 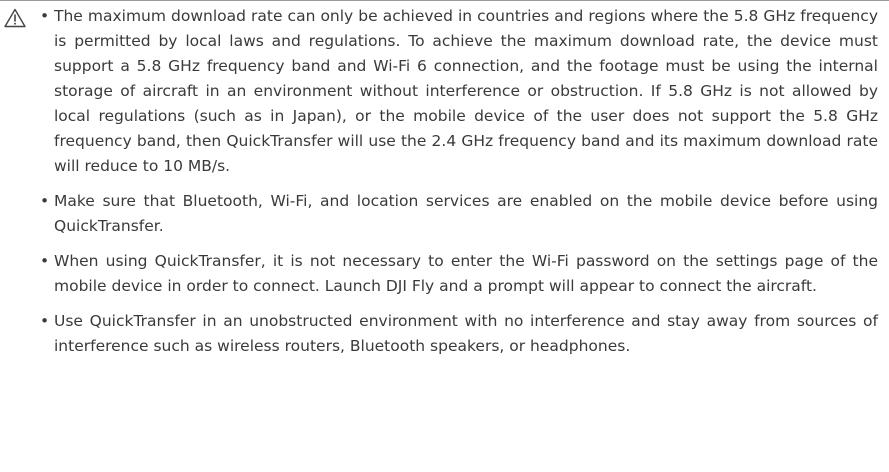 What do you see at coordinates (15, 18) in the screenshot?
I see `warning-icon` at bounding box center [15, 18].